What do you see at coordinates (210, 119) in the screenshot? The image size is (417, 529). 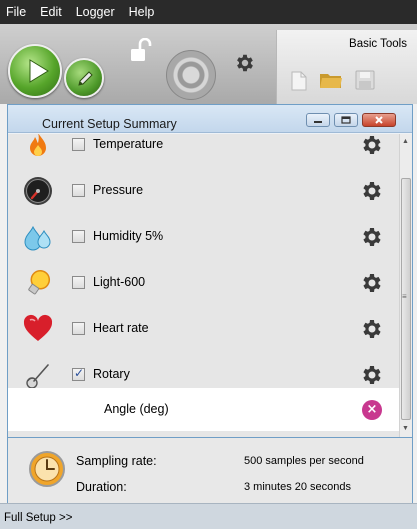 I see `panel-title-bar: Current Setup Summary` at bounding box center [210, 119].